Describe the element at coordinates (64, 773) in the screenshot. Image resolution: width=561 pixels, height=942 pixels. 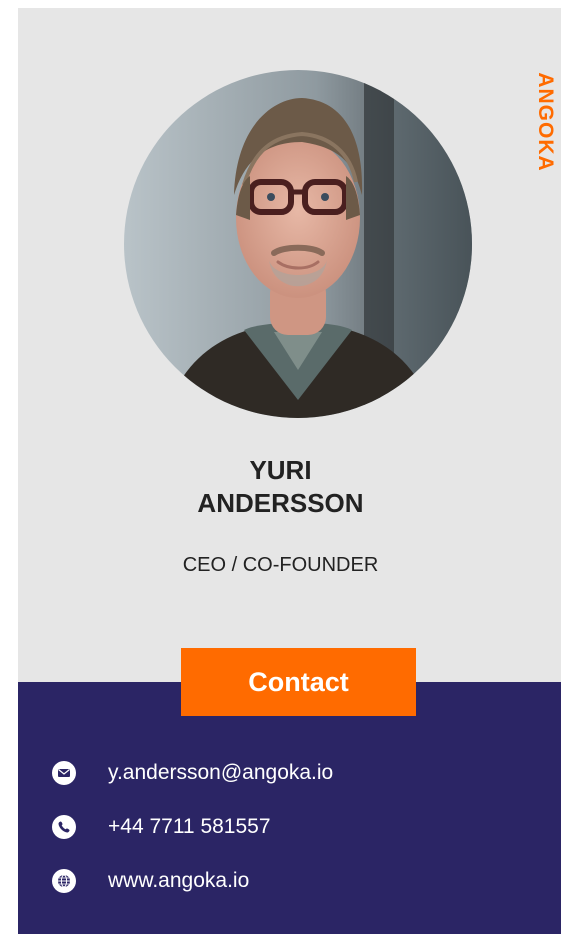
I see `envelope-icon` at that location.